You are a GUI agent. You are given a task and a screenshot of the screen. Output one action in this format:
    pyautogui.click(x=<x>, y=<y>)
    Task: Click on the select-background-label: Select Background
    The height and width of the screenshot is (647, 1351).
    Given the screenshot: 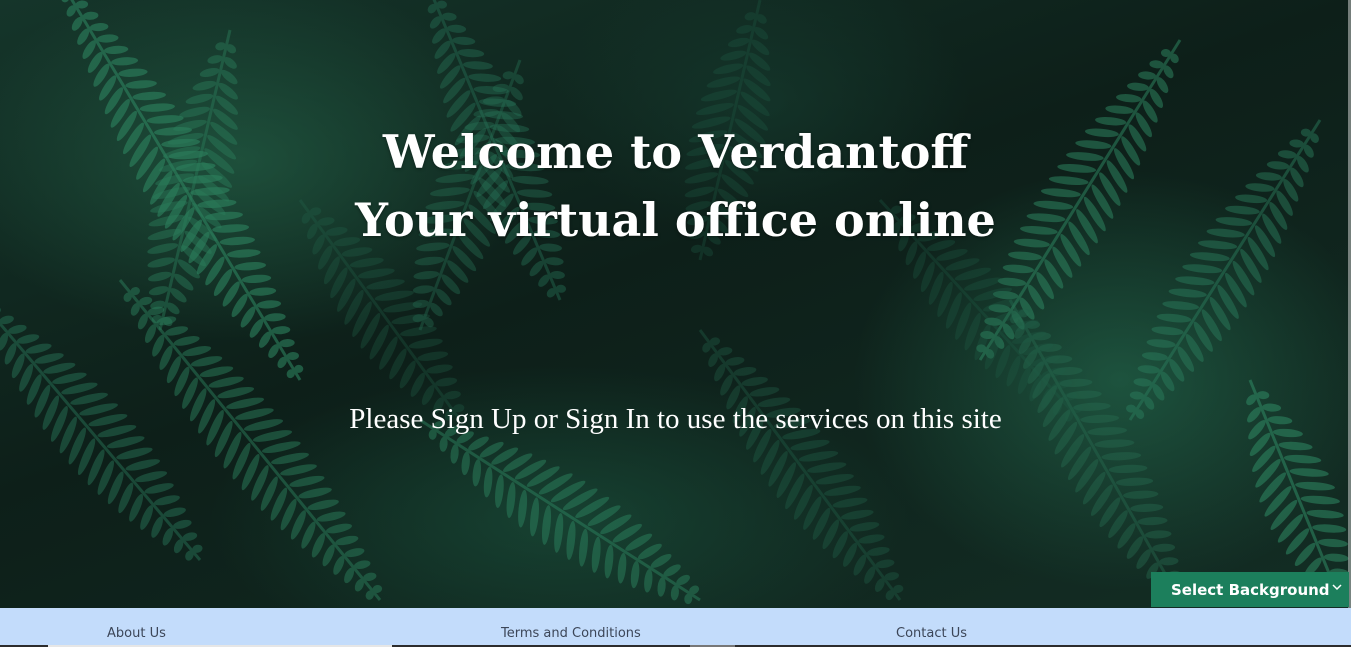 What is the action you would take?
    pyautogui.click(x=1250, y=589)
    